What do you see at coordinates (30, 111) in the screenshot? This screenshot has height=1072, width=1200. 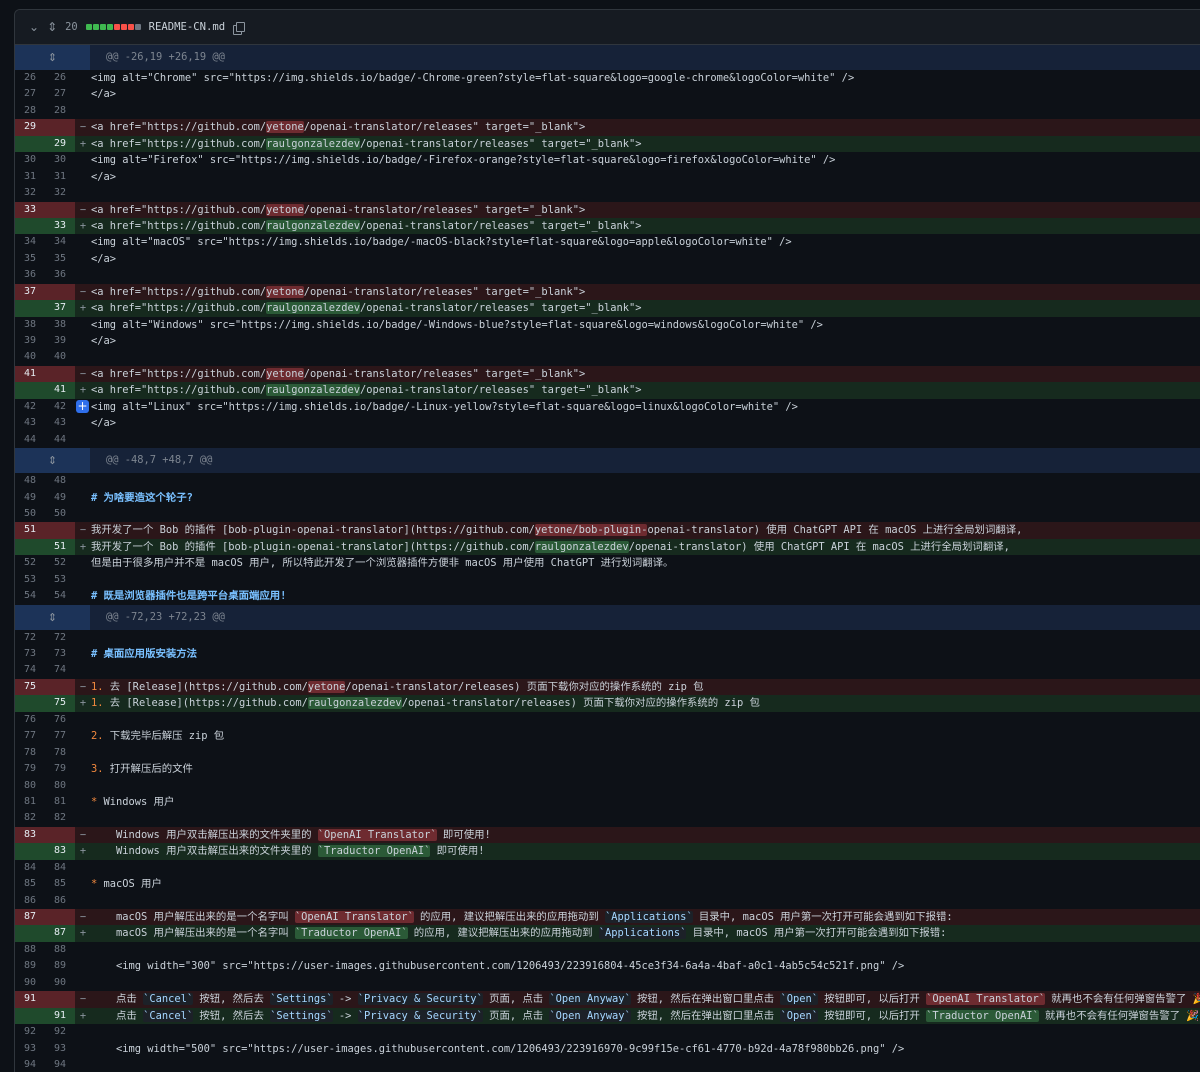 I see `old-line-number: 28` at bounding box center [30, 111].